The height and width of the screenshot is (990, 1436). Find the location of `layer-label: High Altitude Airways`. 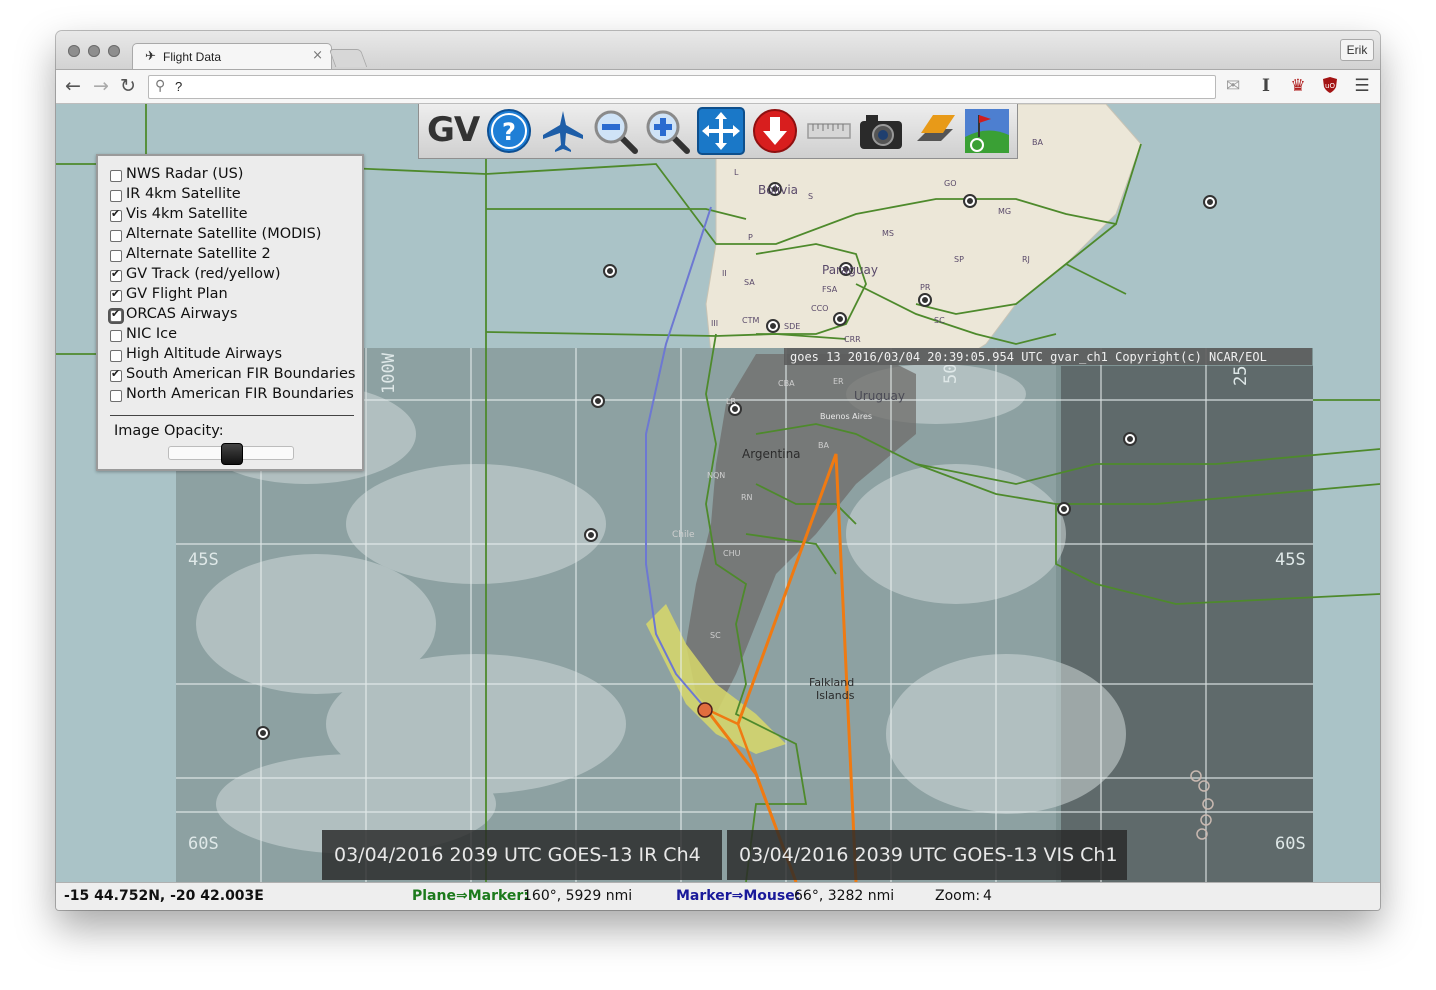

layer-label: High Altitude Airways is located at coordinates (204, 354).